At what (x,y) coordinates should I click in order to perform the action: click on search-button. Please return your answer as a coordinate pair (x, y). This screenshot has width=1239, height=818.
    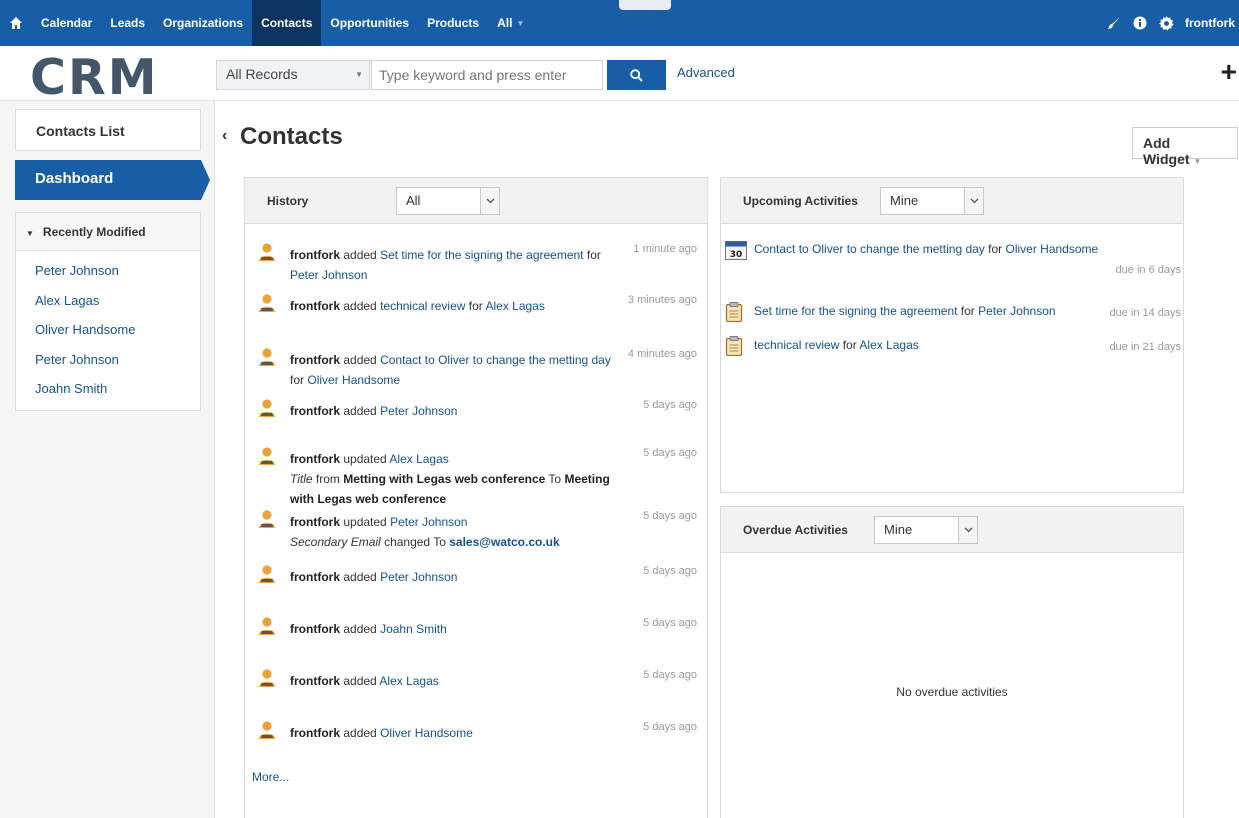
    Looking at the image, I should click on (636, 75).